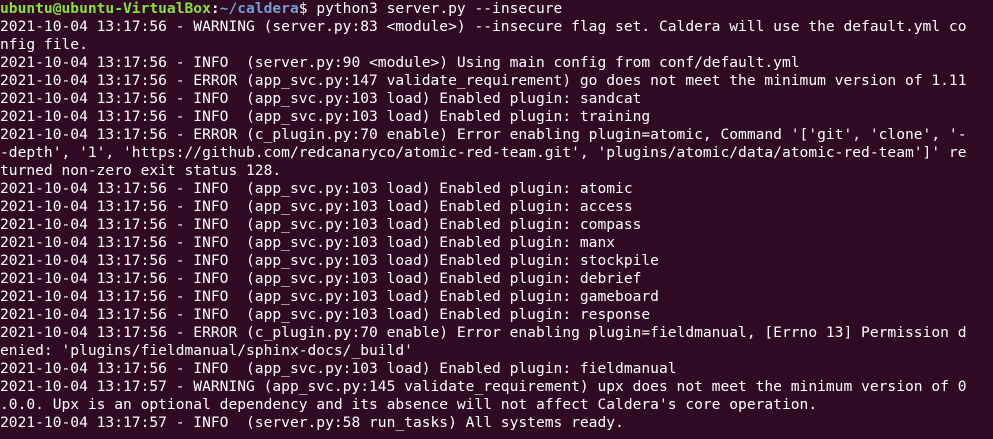 The image size is (993, 439). Describe the element at coordinates (105, 8) in the screenshot. I see `prompt-user-host: ubuntu@ubuntu-VirtualBox` at that location.